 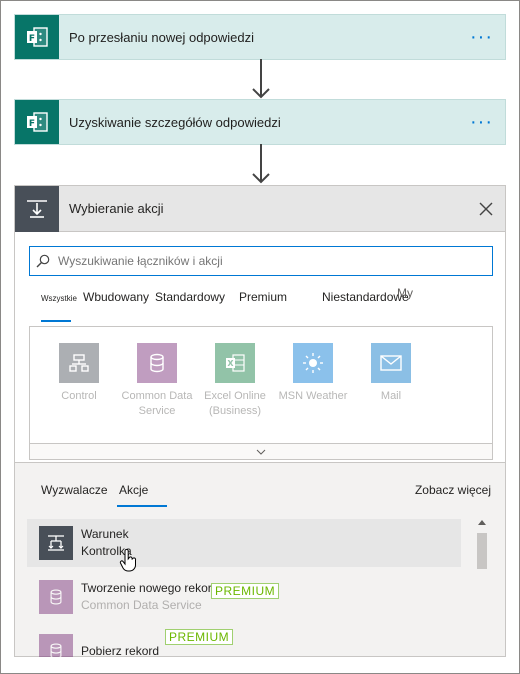 I want to click on search-box, so click(x=261, y=261).